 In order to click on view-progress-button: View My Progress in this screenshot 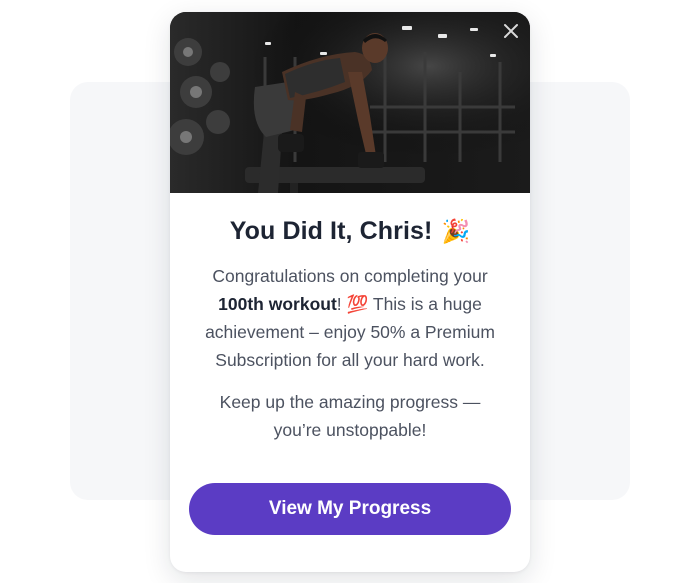, I will do `click(350, 509)`.